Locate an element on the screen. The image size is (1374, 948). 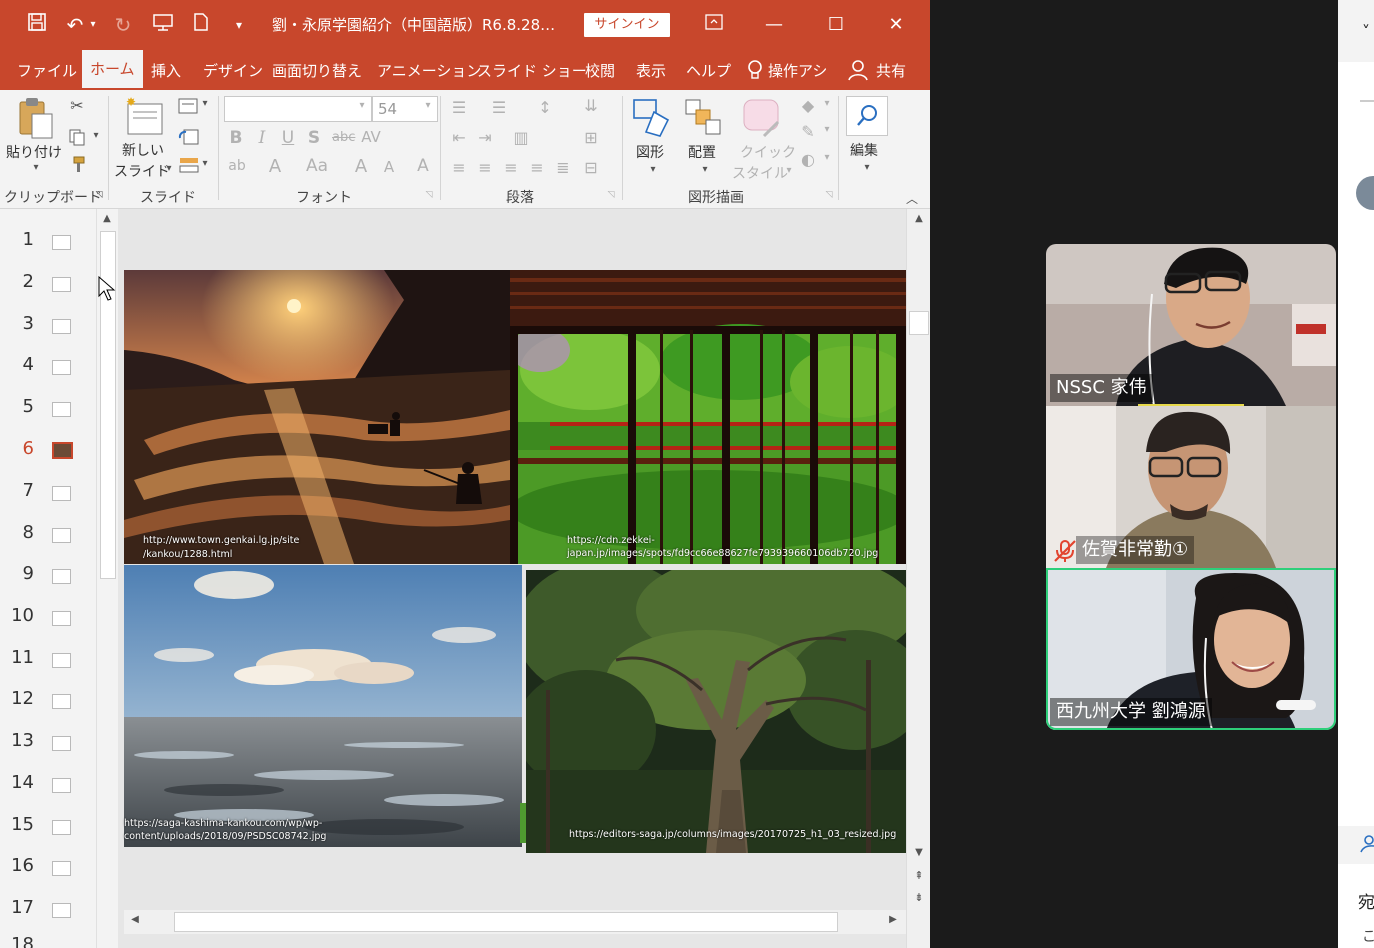
align-left-icon: ≡ is located at coordinates (459, 167).